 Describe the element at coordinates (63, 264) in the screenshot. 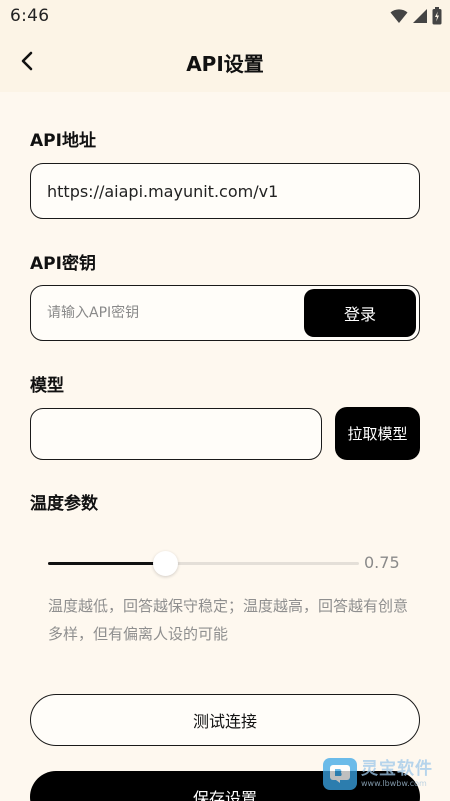

I see `api-key-label: API密钥` at that location.